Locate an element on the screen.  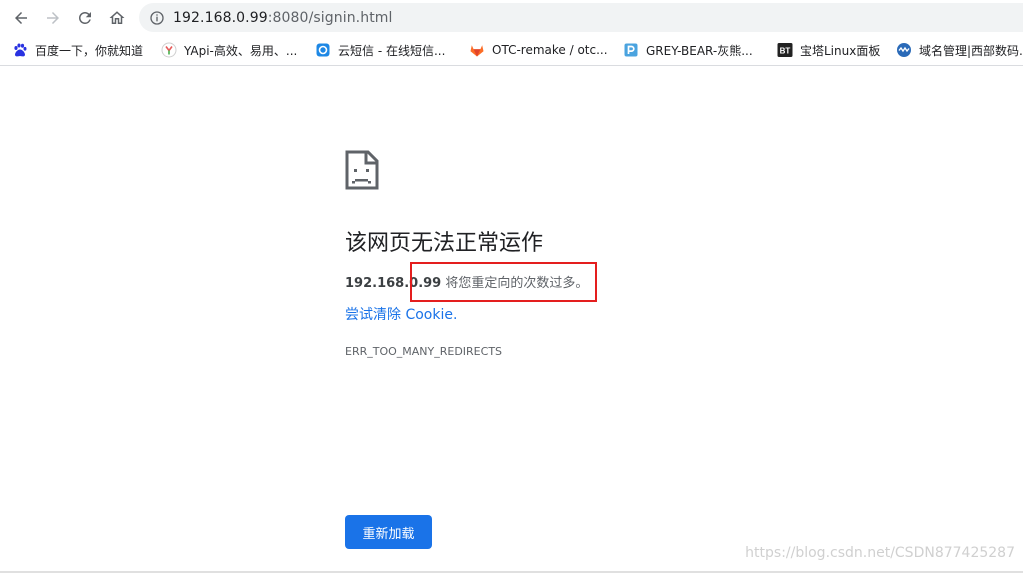
url-host: 192.168.0.99 is located at coordinates (220, 17).